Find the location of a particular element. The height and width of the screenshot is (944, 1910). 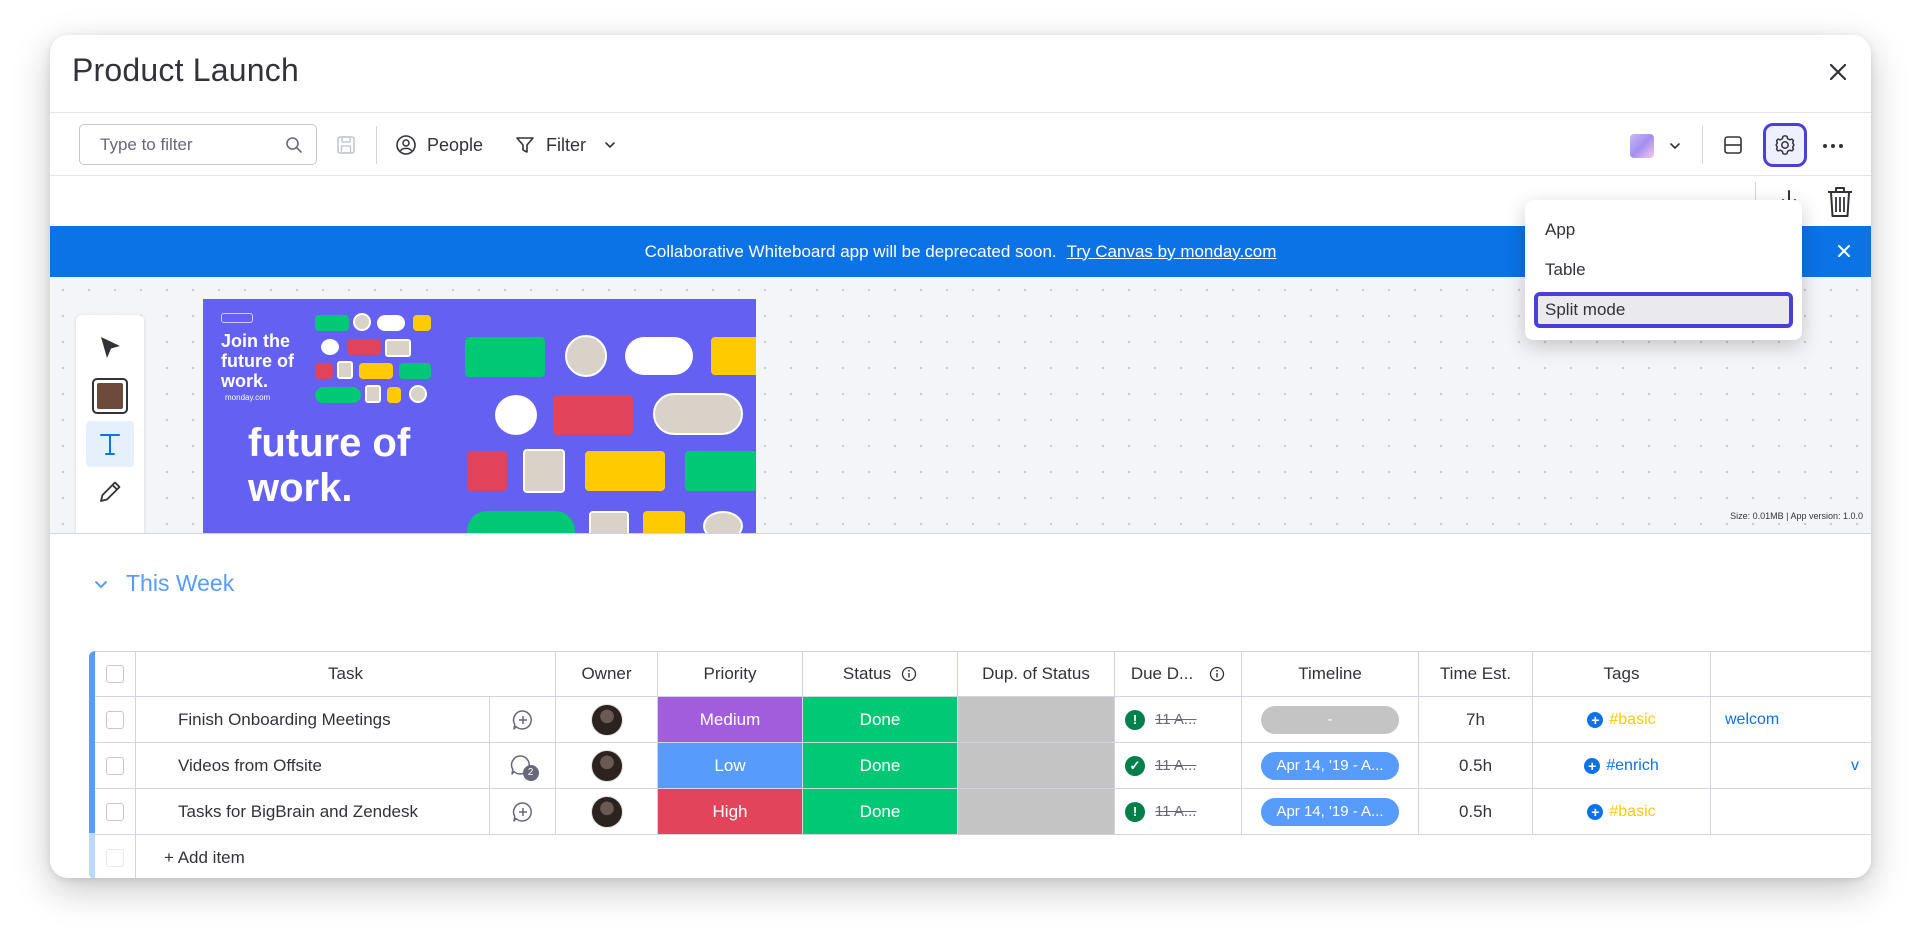

more-options-icon is located at coordinates (1833, 146).